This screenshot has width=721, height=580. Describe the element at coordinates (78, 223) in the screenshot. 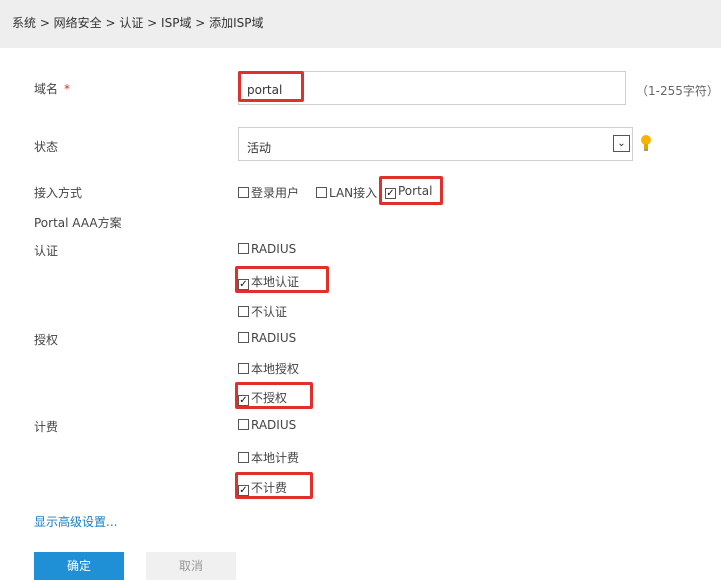

I see `aaa-section-title: Portal AAA方案` at that location.